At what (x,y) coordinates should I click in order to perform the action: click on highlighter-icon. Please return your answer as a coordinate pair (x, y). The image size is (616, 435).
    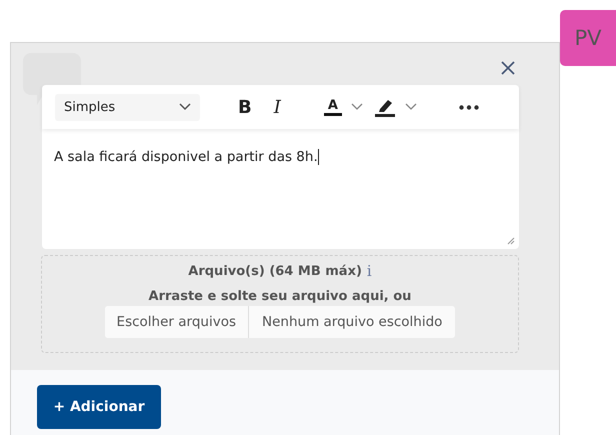
    Looking at the image, I should click on (385, 107).